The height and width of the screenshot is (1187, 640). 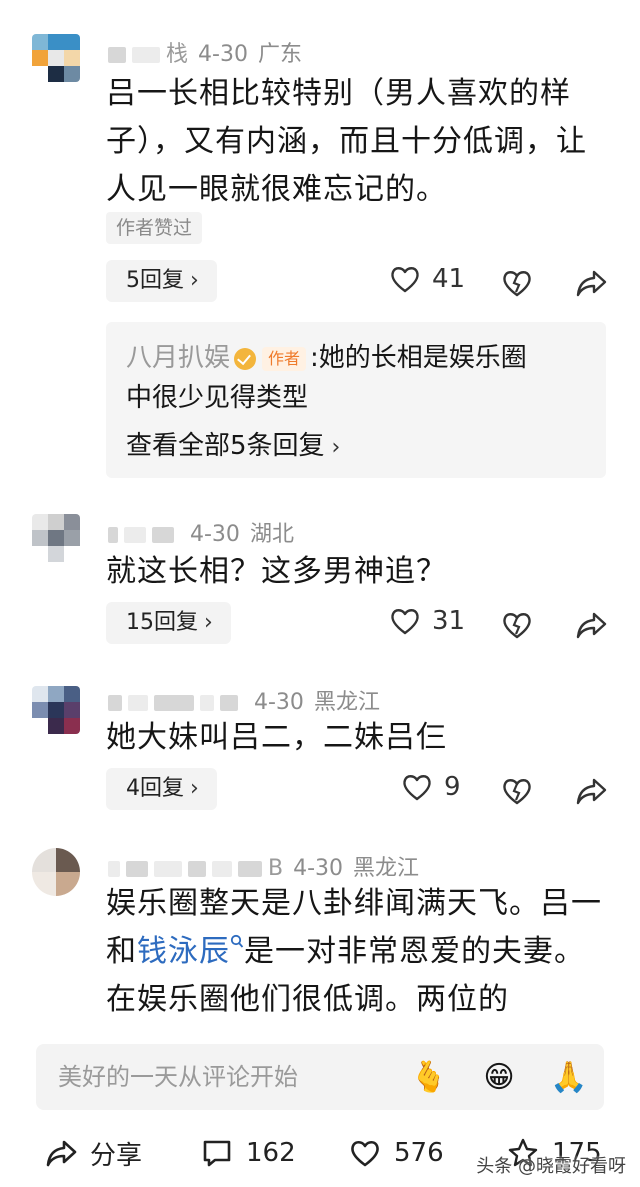 I want to click on comment-date: 4-30, so click(x=318, y=868).